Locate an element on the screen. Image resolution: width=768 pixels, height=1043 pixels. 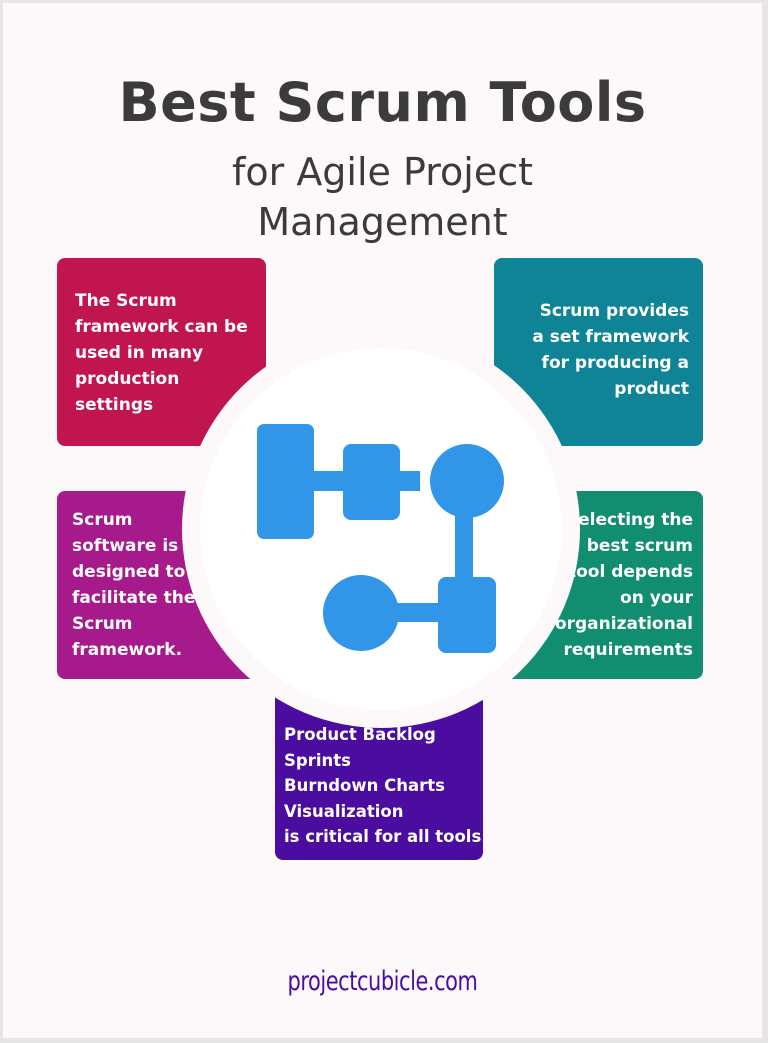
card-line: Visualization is located at coordinates (344, 811).